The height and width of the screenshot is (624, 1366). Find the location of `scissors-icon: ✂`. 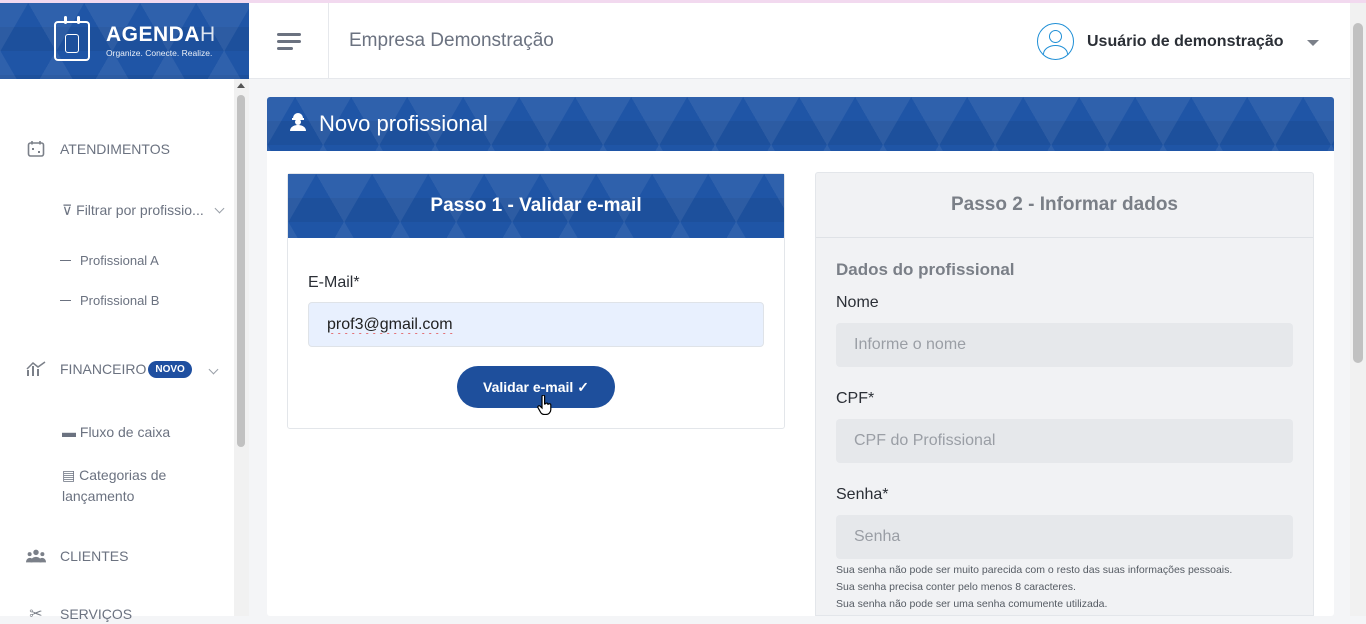

scissors-icon: ✂ is located at coordinates (36, 614).